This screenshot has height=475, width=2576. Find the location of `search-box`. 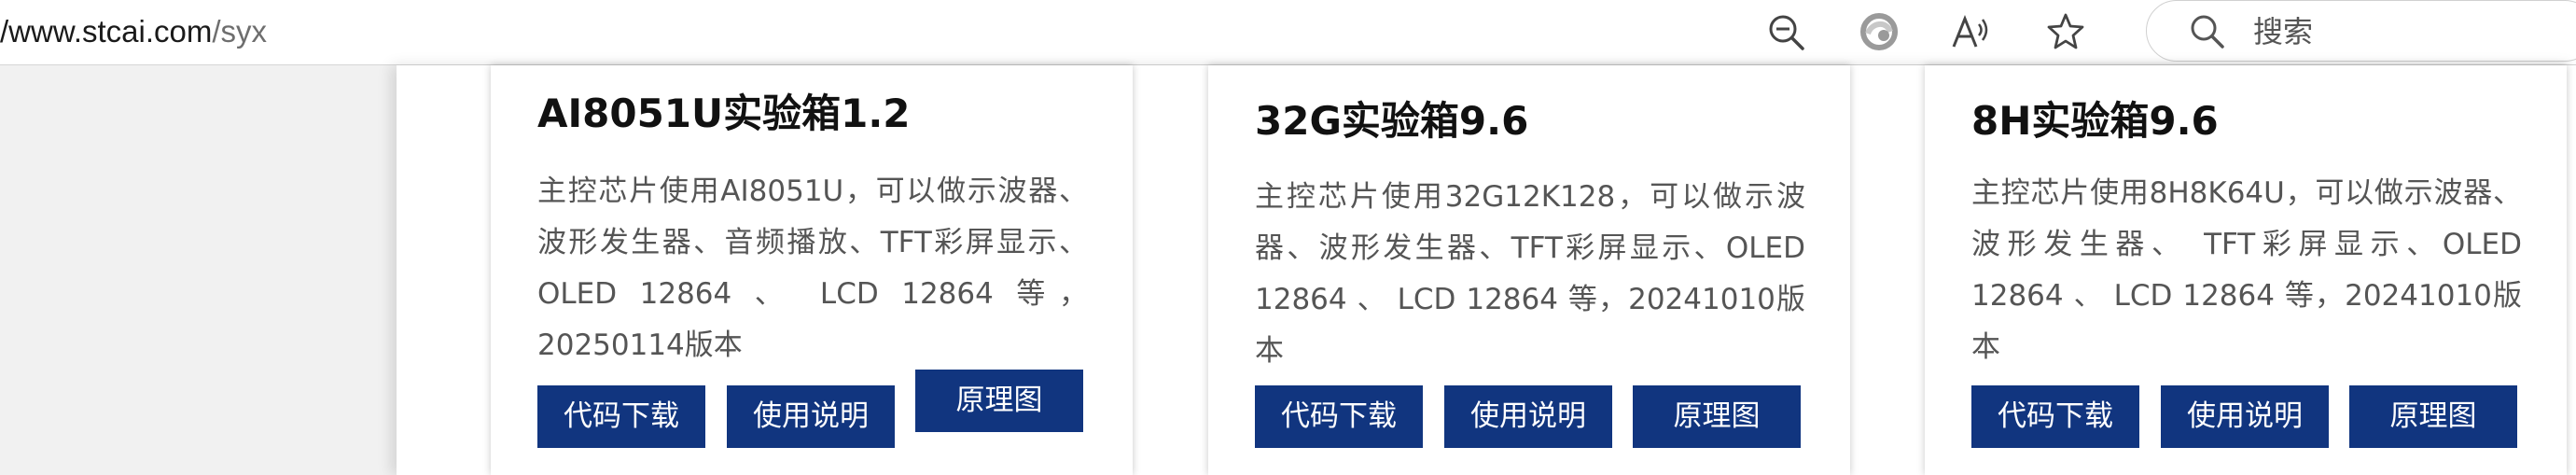

search-box is located at coordinates (2361, 31).